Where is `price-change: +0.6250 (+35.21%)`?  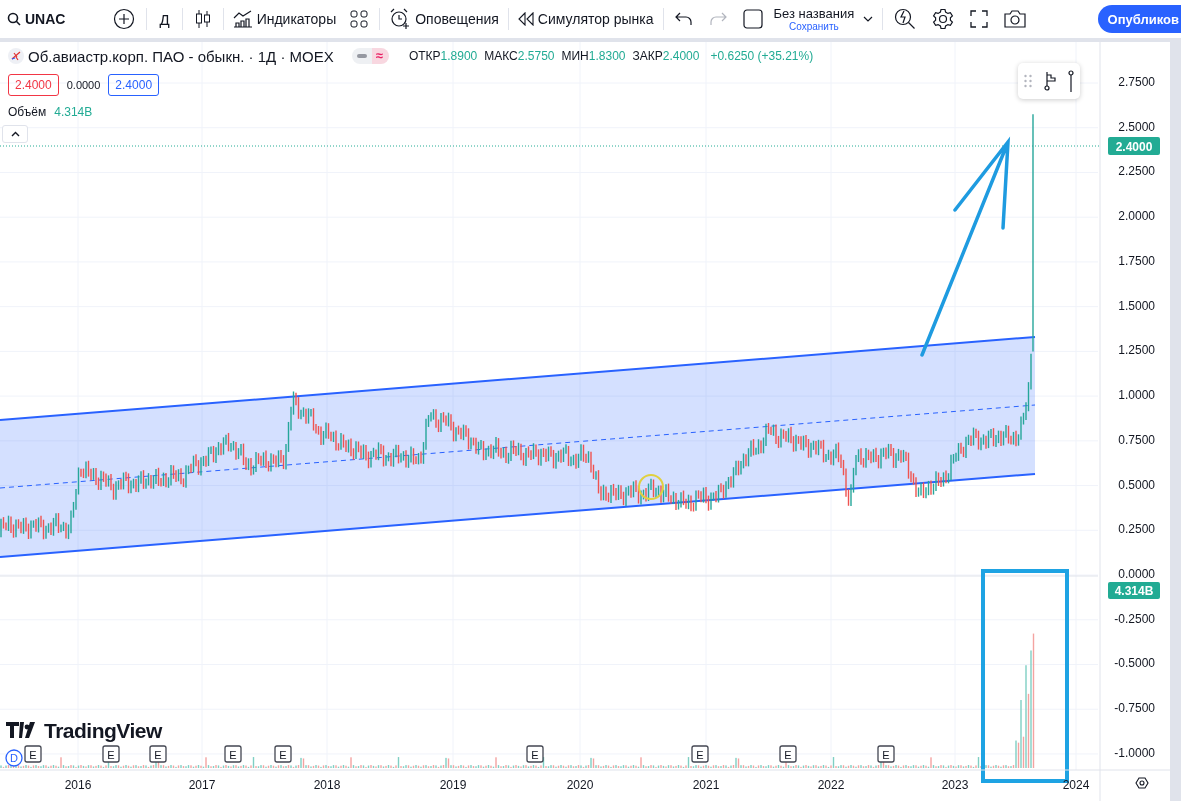
price-change: +0.6250 (+35.21%) is located at coordinates (762, 56).